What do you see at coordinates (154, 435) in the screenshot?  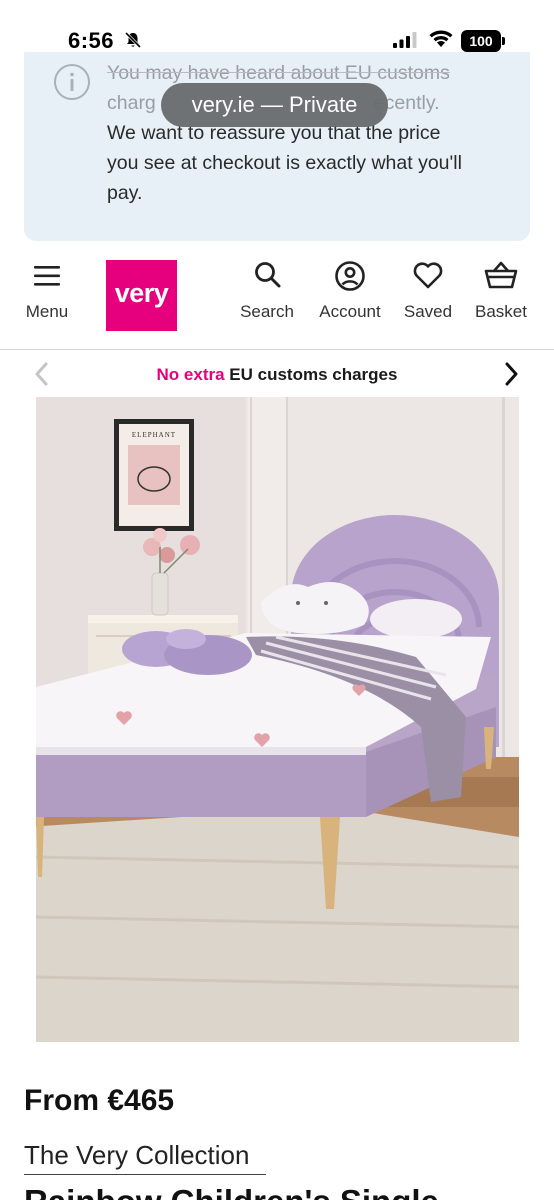 I see `svg-text: ELEPHANT` at bounding box center [154, 435].